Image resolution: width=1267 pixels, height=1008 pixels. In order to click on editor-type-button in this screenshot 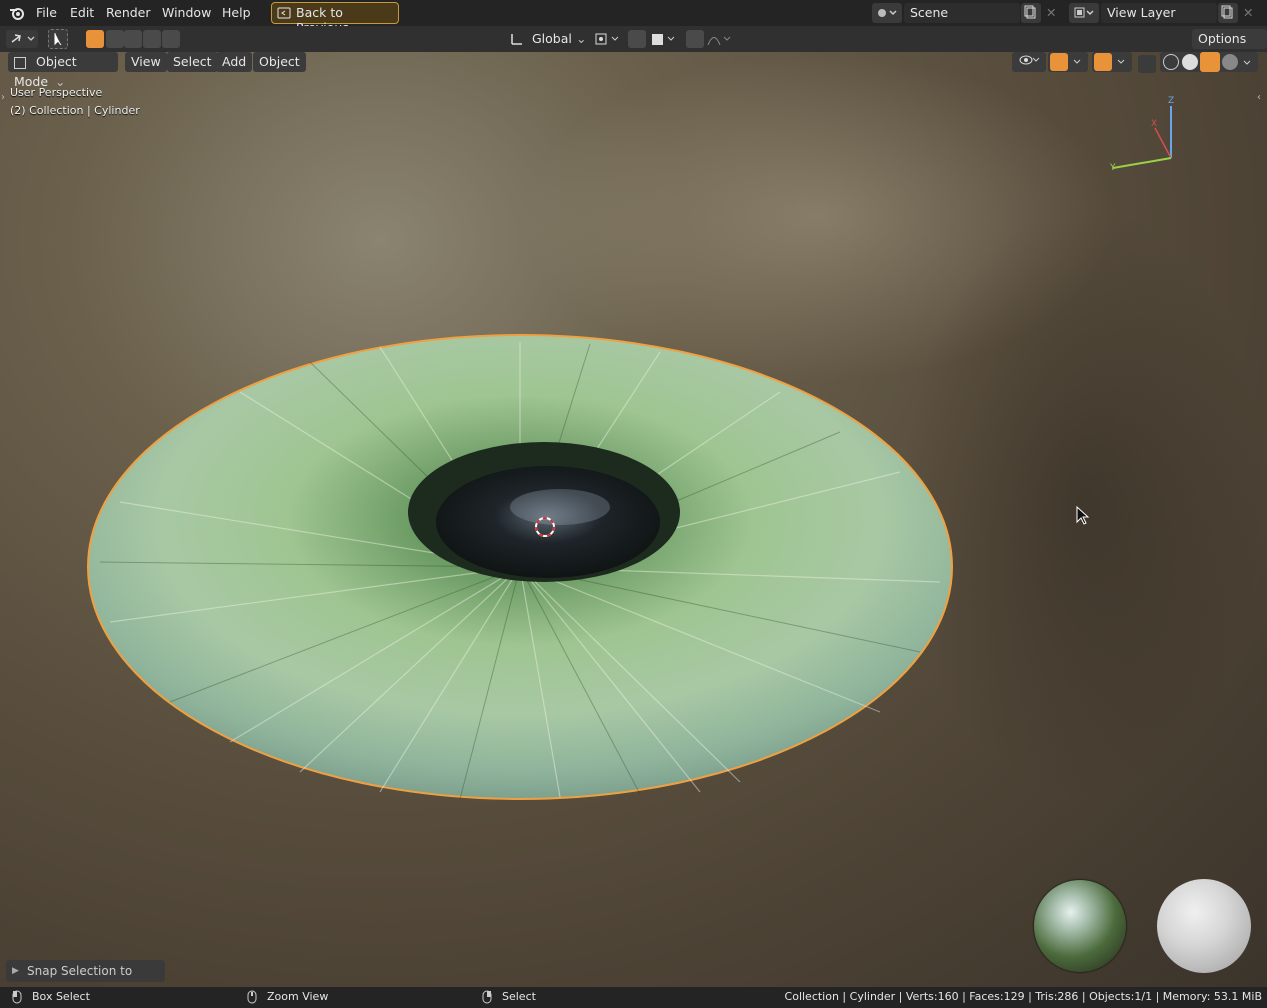, I will do `click(22, 39)`.